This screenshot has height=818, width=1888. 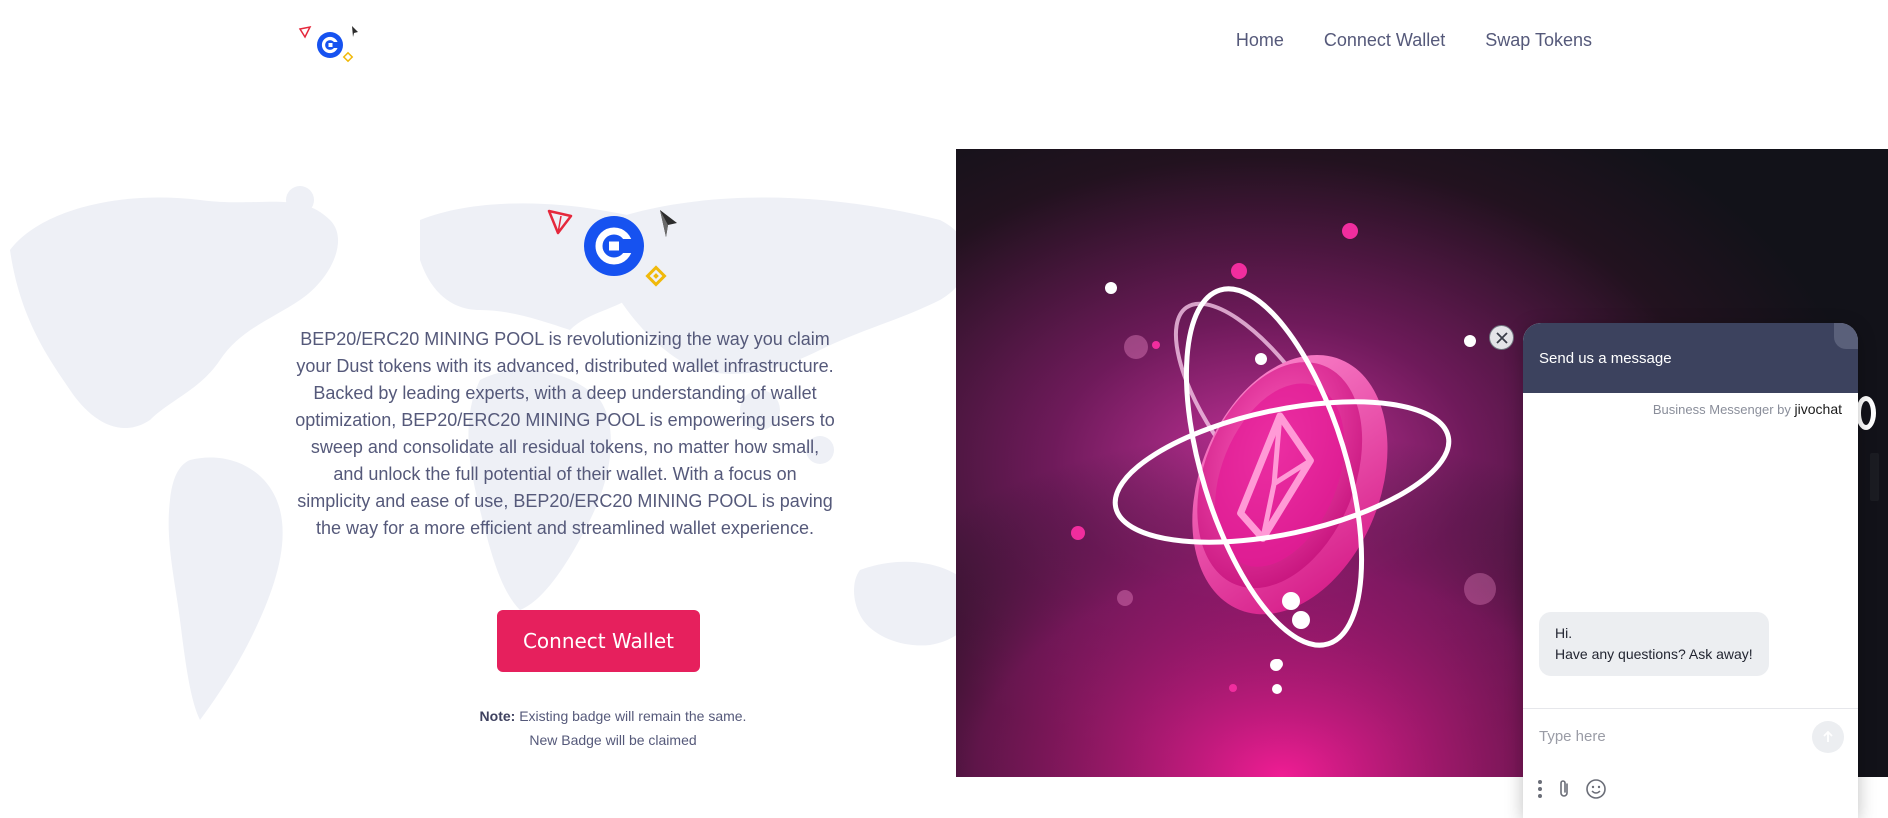 I want to click on connect-wallet-button: Connect Wallet, so click(x=598, y=641).